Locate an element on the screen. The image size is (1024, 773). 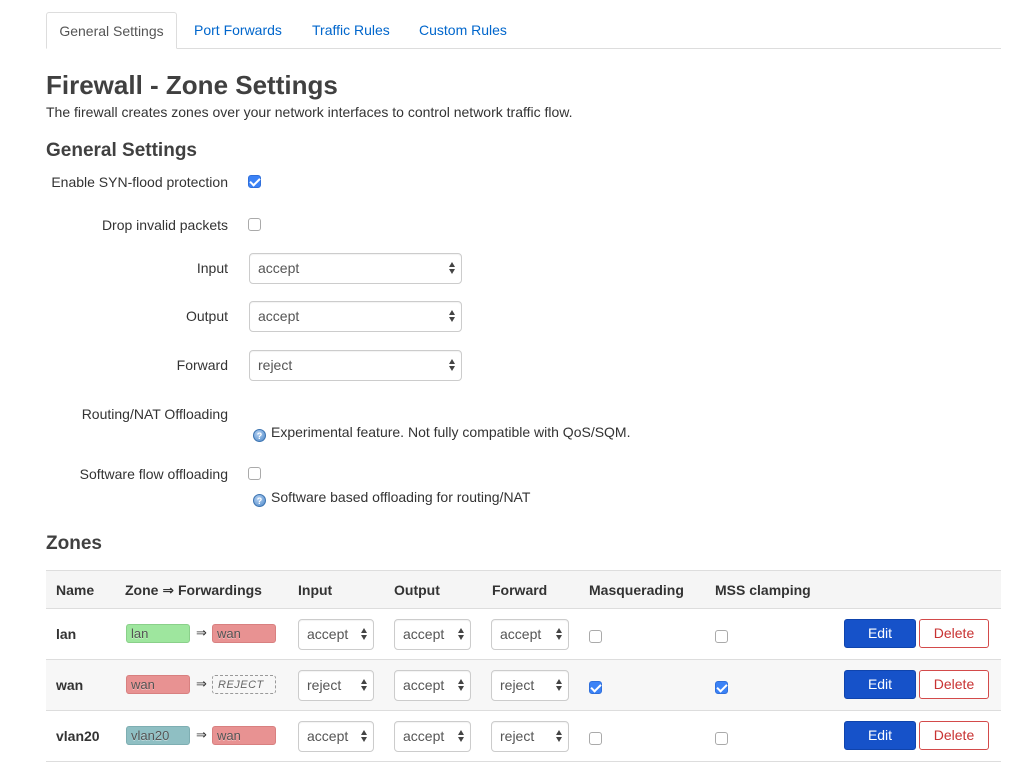
general-settings-heading: General Settings is located at coordinates (121, 150).